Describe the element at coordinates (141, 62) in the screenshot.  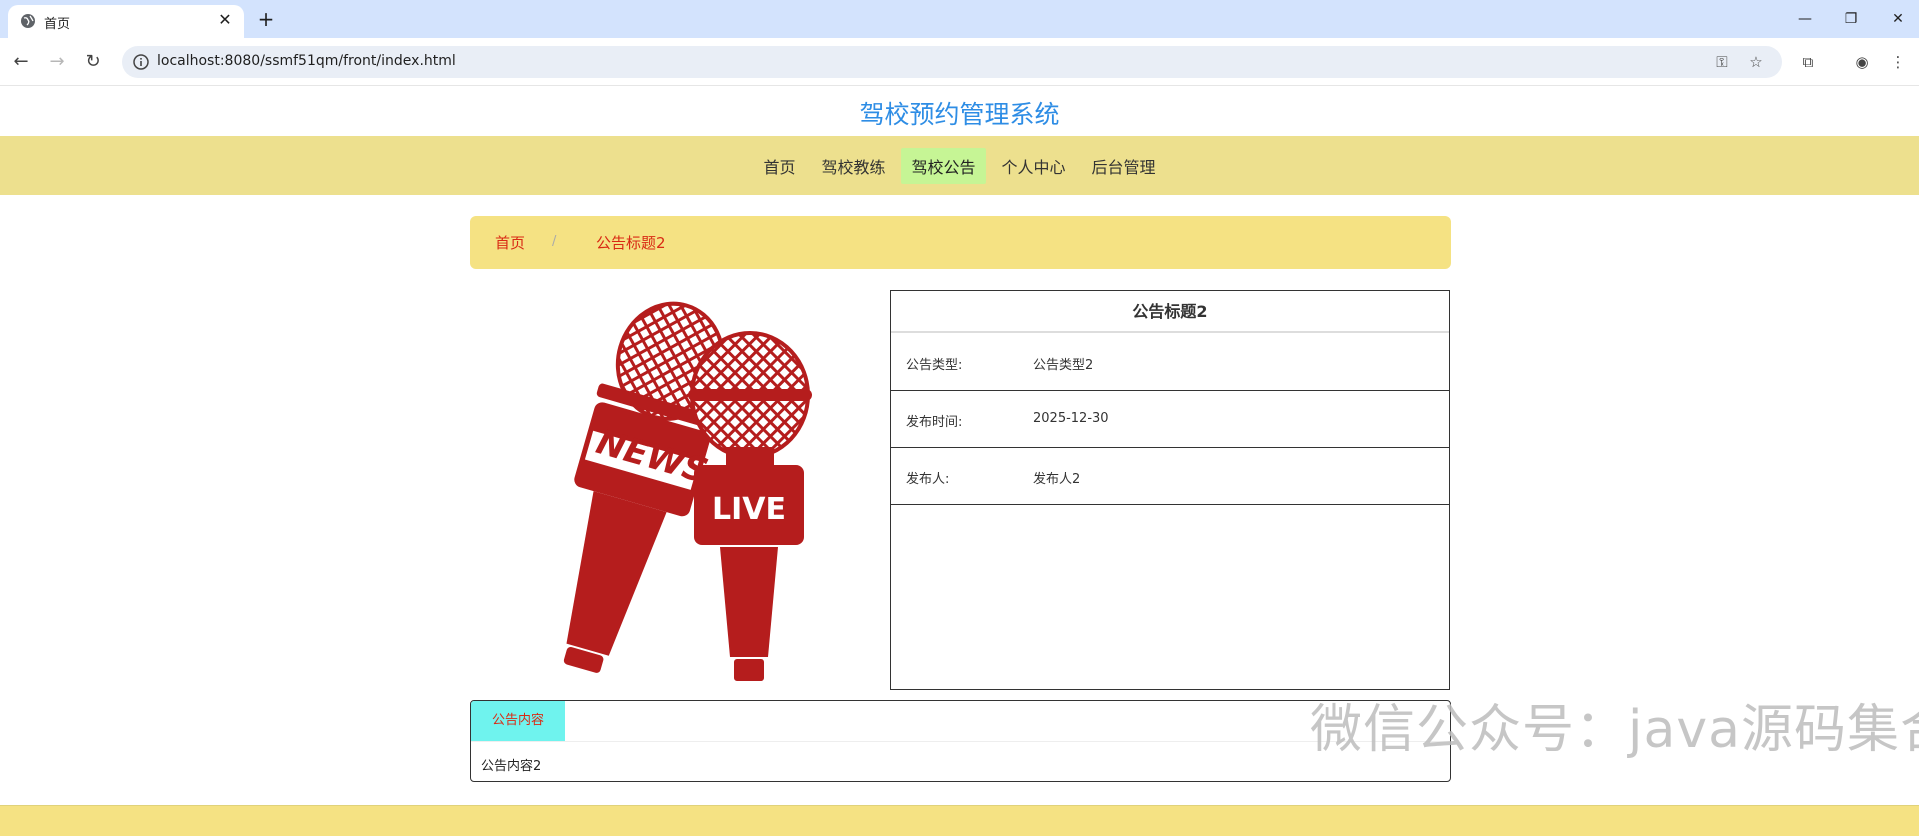
I see `site-info-icon` at that location.